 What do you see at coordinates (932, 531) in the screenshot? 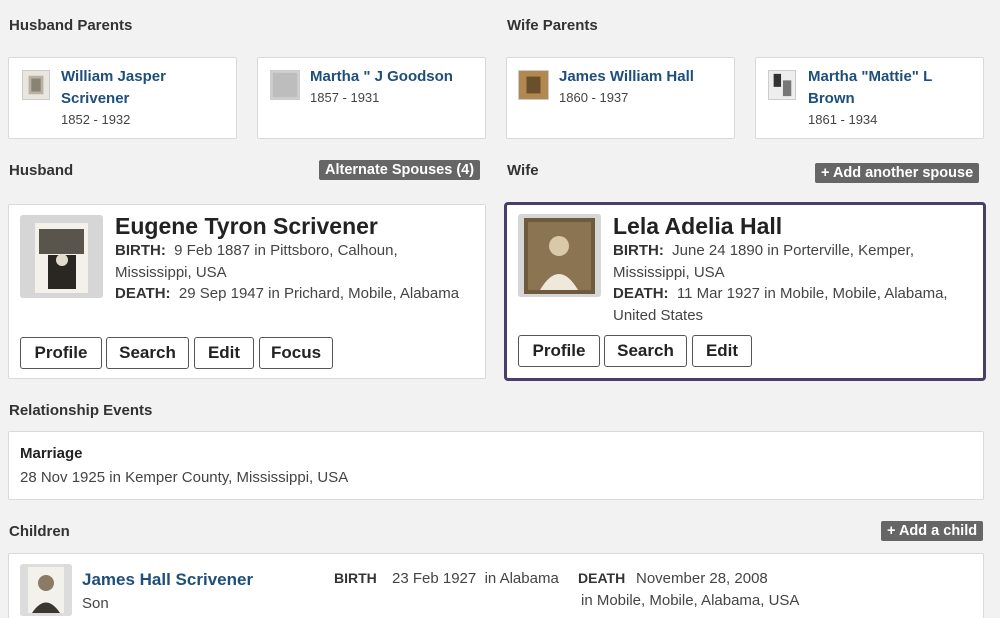
I see `add-child-button: + Add a child` at bounding box center [932, 531].